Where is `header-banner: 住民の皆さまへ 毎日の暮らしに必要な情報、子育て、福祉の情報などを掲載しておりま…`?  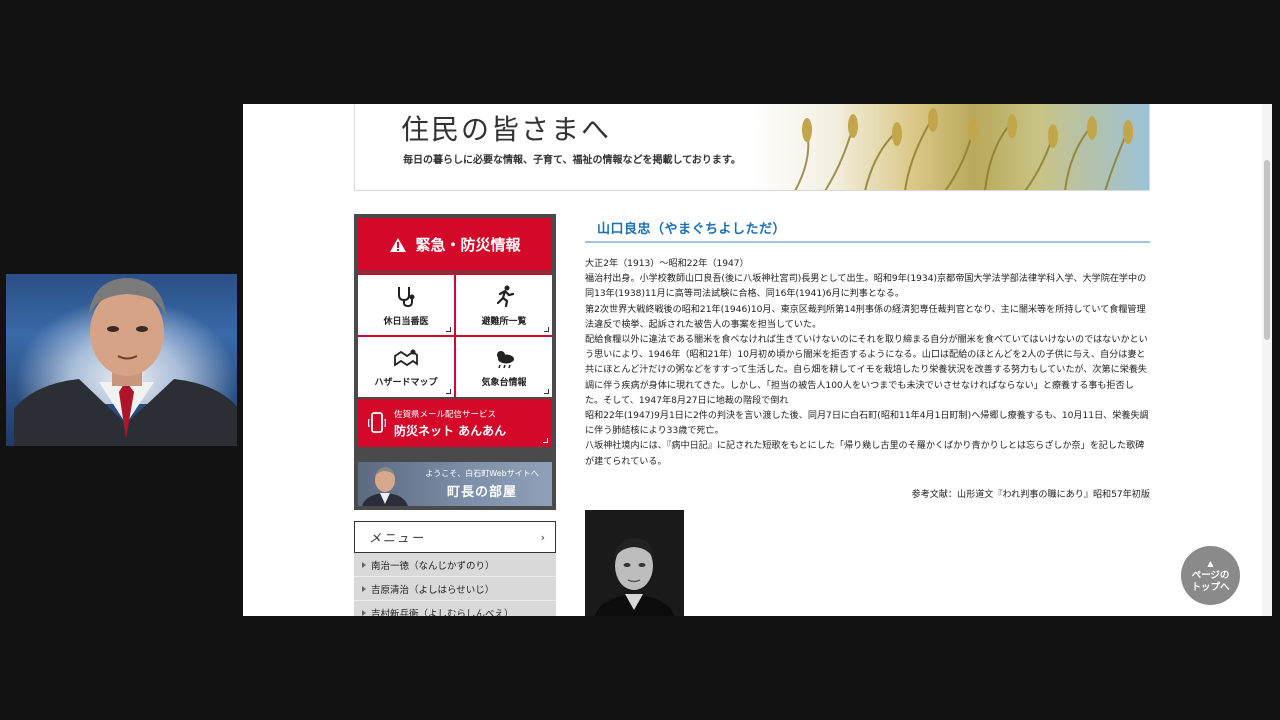
header-banner: 住民の皆さまへ 毎日の暮らしに必要な情報、子育て、福祉の情報などを掲載しておりま… is located at coordinates (752, 147).